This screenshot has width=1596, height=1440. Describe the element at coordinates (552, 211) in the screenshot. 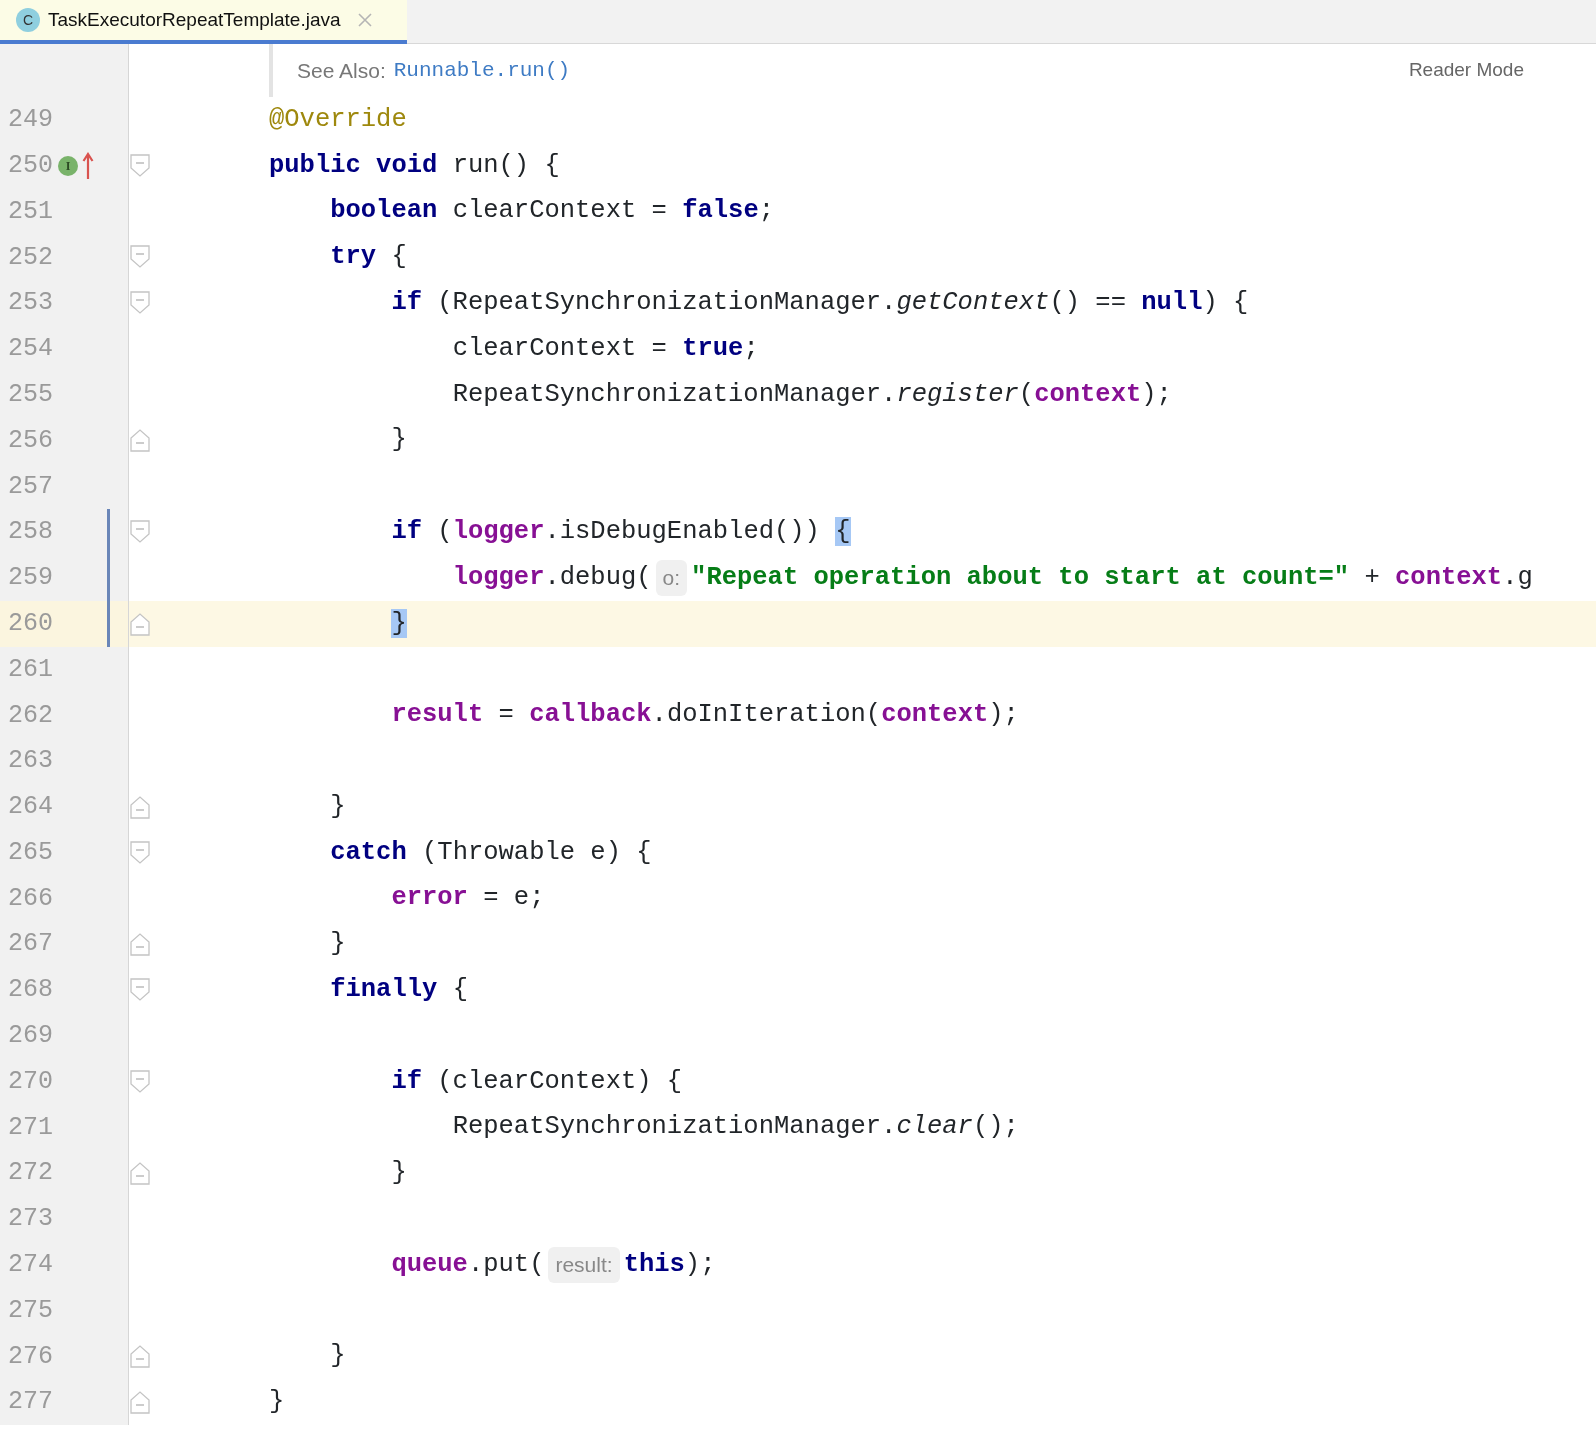

I see `code-text: boolean clearContext = false;` at that location.